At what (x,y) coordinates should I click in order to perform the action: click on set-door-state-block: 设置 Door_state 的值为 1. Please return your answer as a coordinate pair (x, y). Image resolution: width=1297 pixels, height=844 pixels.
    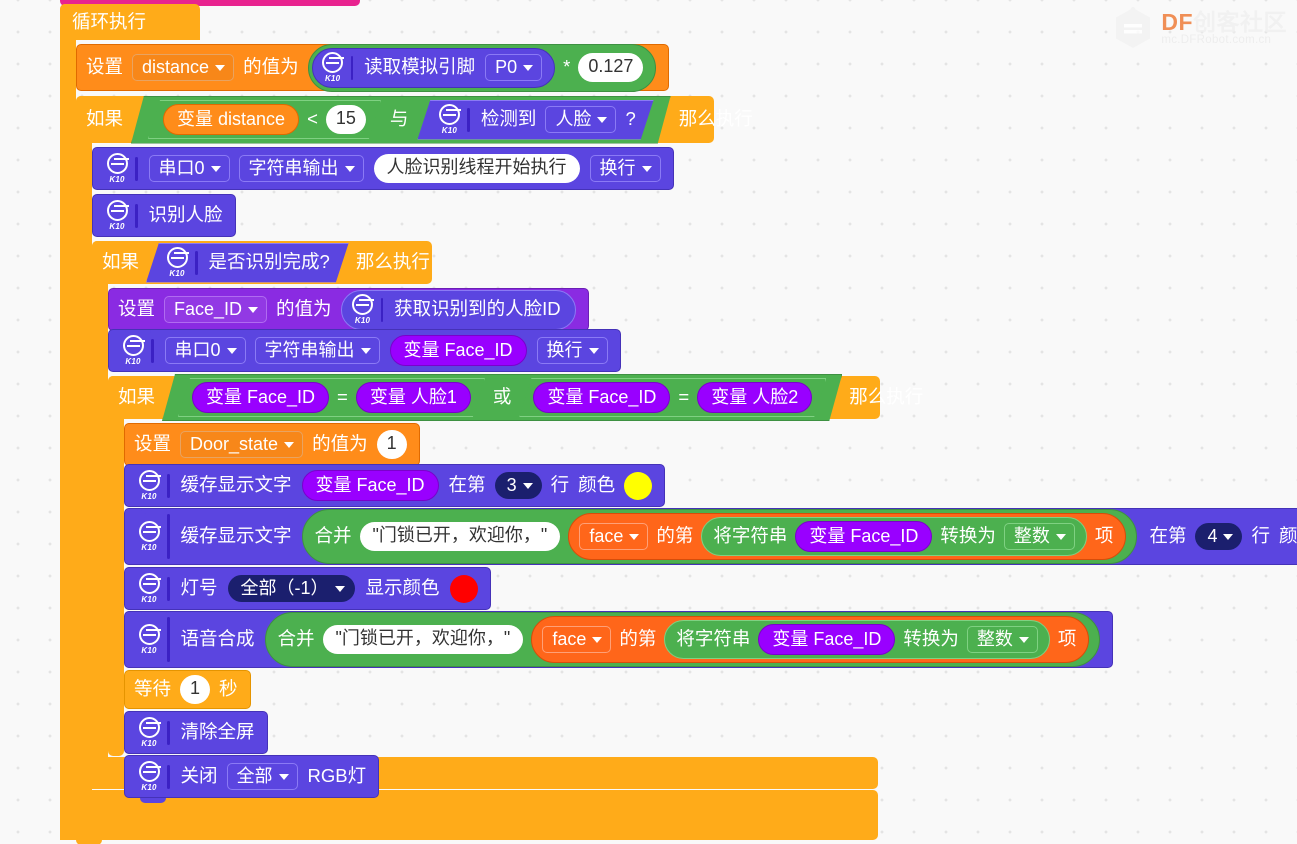
    Looking at the image, I should click on (272, 444).